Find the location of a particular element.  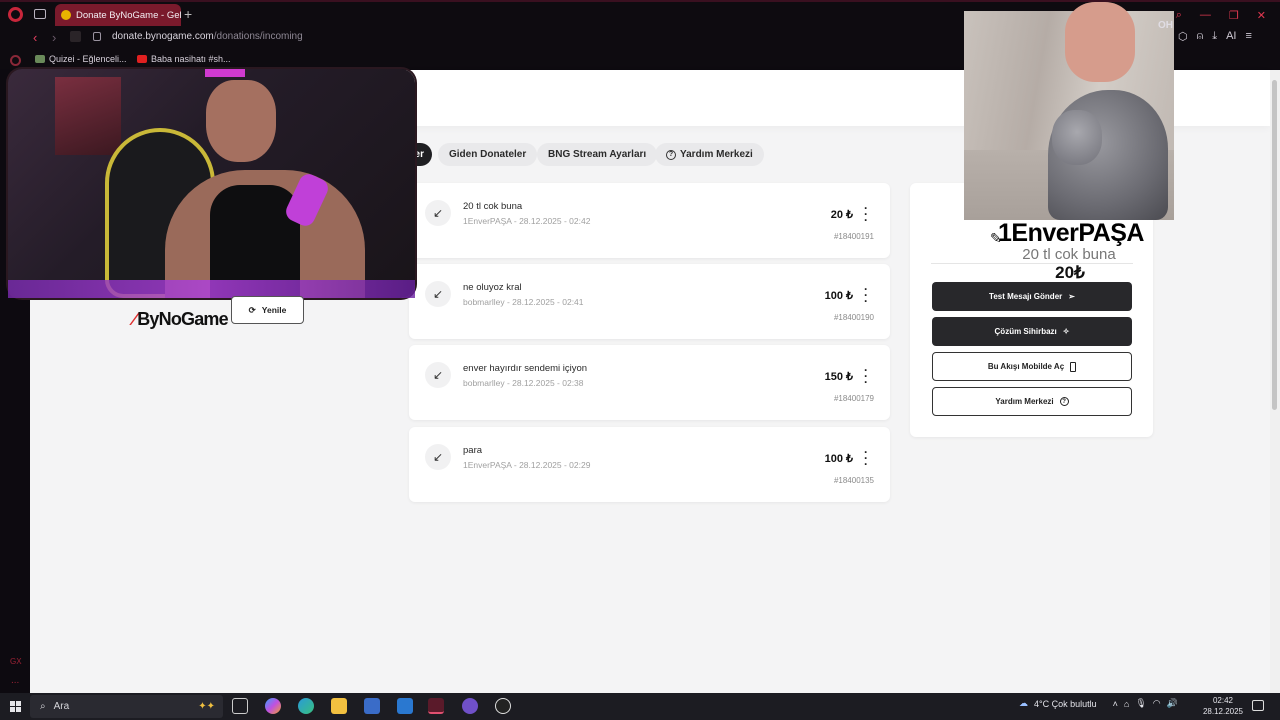

new-tab-button: + is located at coordinates (188, 14).